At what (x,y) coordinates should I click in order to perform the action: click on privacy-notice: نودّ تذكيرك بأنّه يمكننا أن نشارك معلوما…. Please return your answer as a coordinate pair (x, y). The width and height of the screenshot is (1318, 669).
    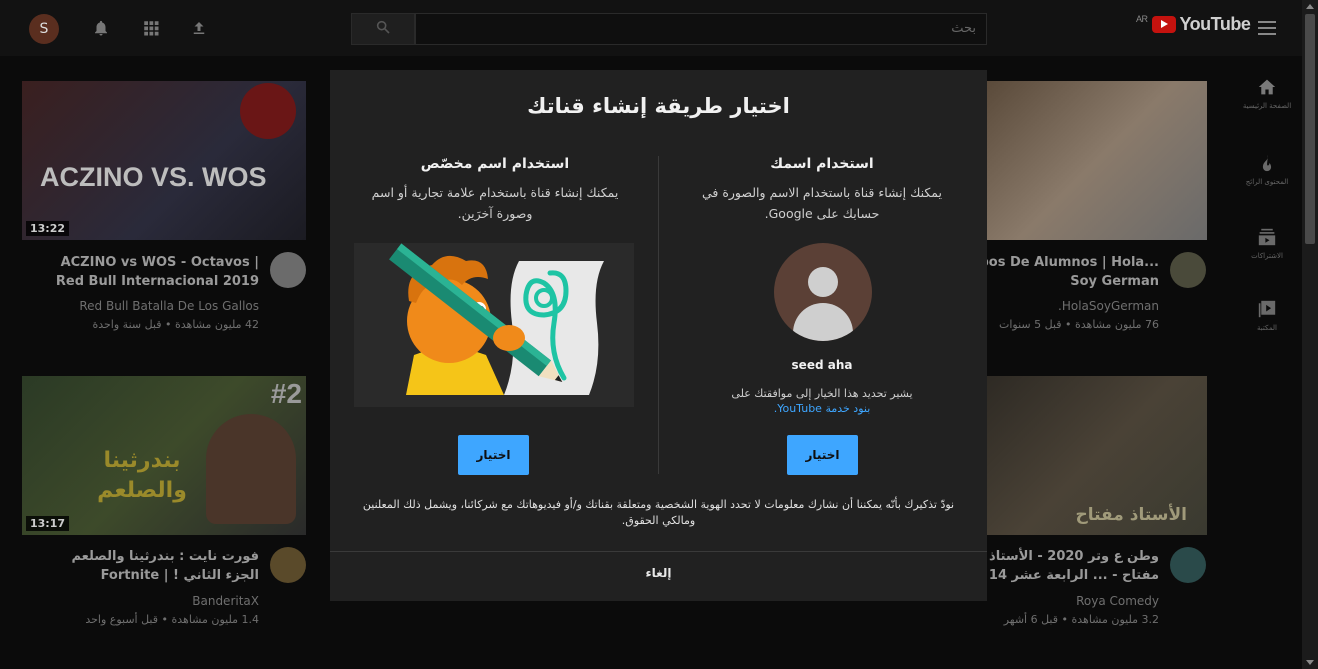
    Looking at the image, I should click on (658, 512).